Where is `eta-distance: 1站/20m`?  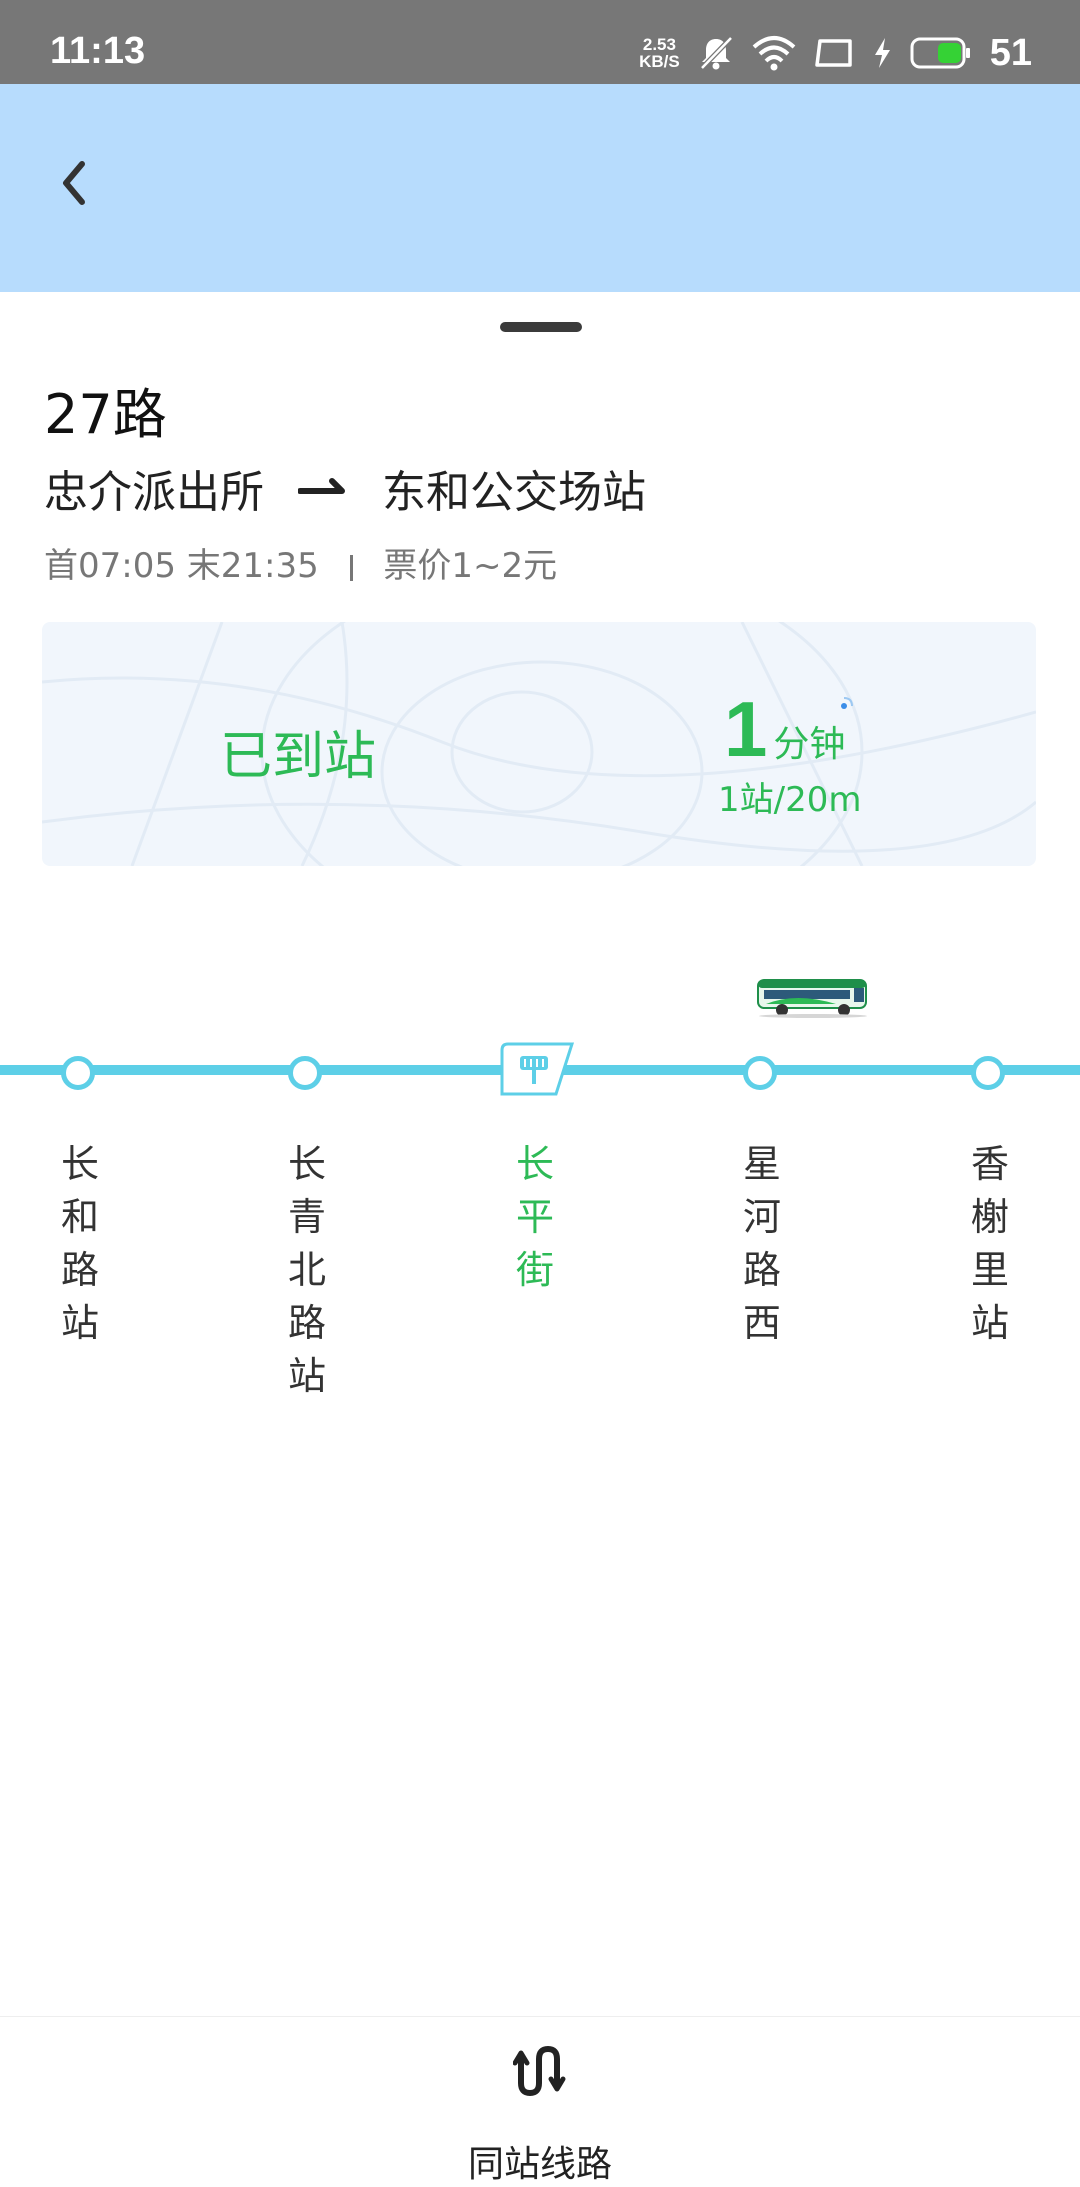 eta-distance: 1站/20m is located at coordinates (790, 800).